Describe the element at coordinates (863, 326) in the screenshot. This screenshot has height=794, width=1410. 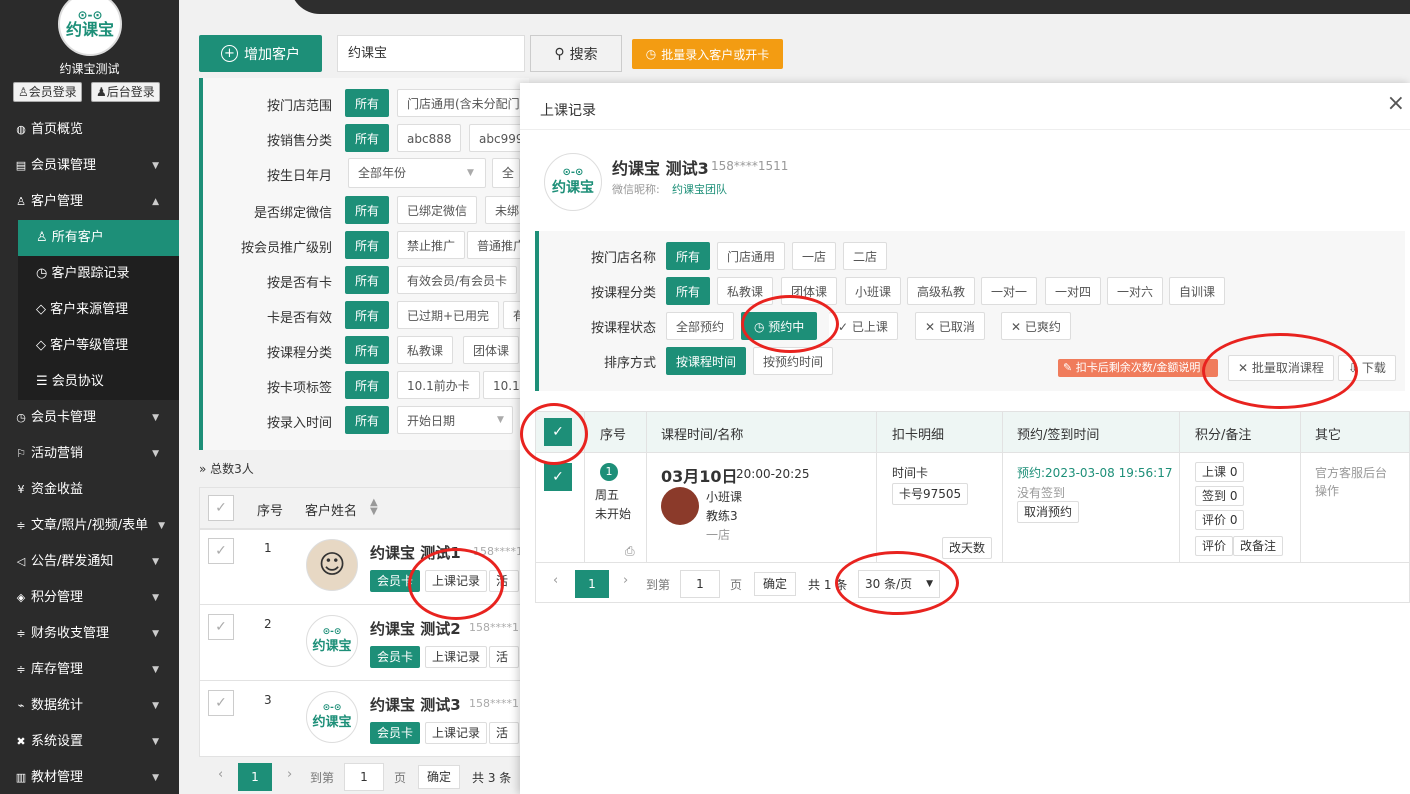
I see `status-option-attended: ✓ 已上课` at that location.